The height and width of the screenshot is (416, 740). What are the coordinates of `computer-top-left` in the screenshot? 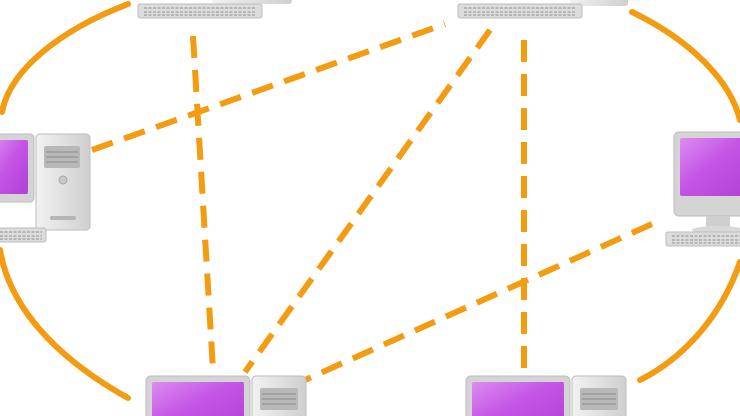 It's located at (214, 9).